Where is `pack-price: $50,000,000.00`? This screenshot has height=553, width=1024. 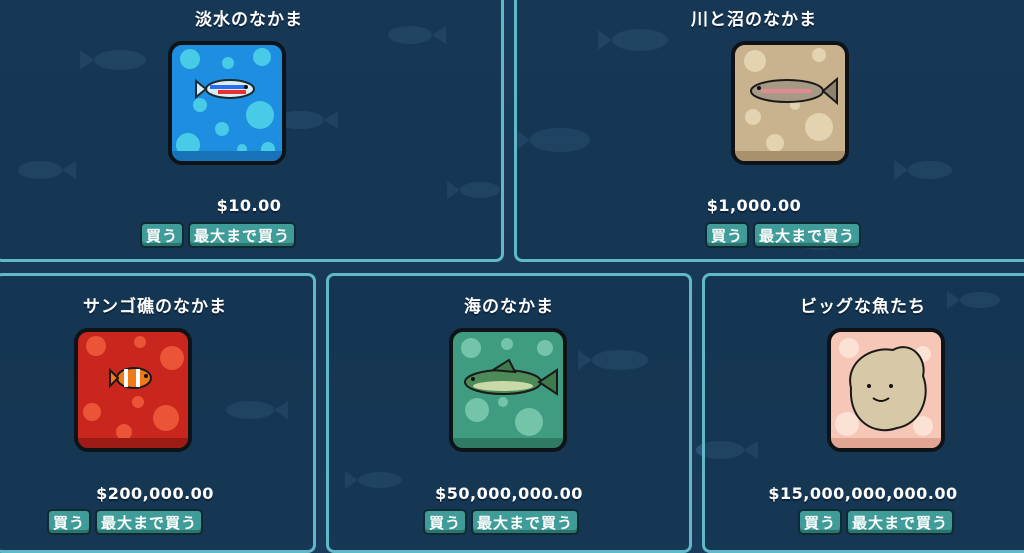
pack-price: $50,000,000.00 is located at coordinates (509, 493).